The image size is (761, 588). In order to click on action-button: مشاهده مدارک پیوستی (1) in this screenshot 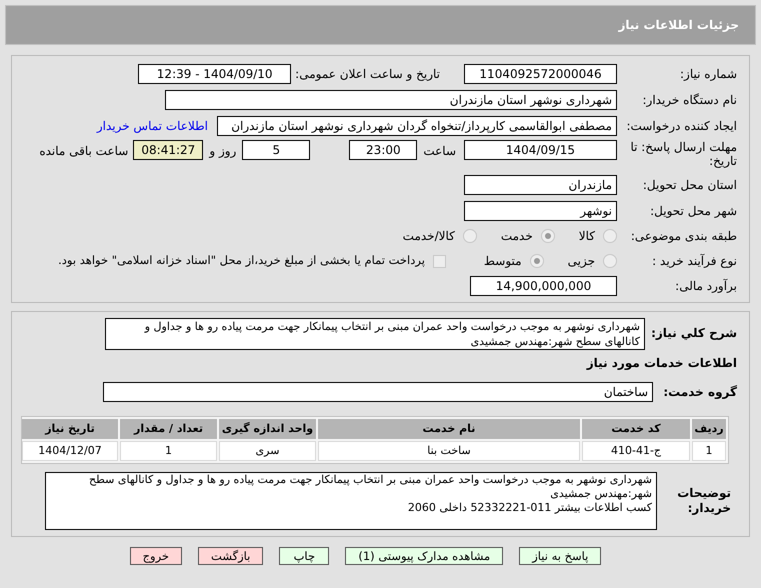, I will do `click(424, 556)`.